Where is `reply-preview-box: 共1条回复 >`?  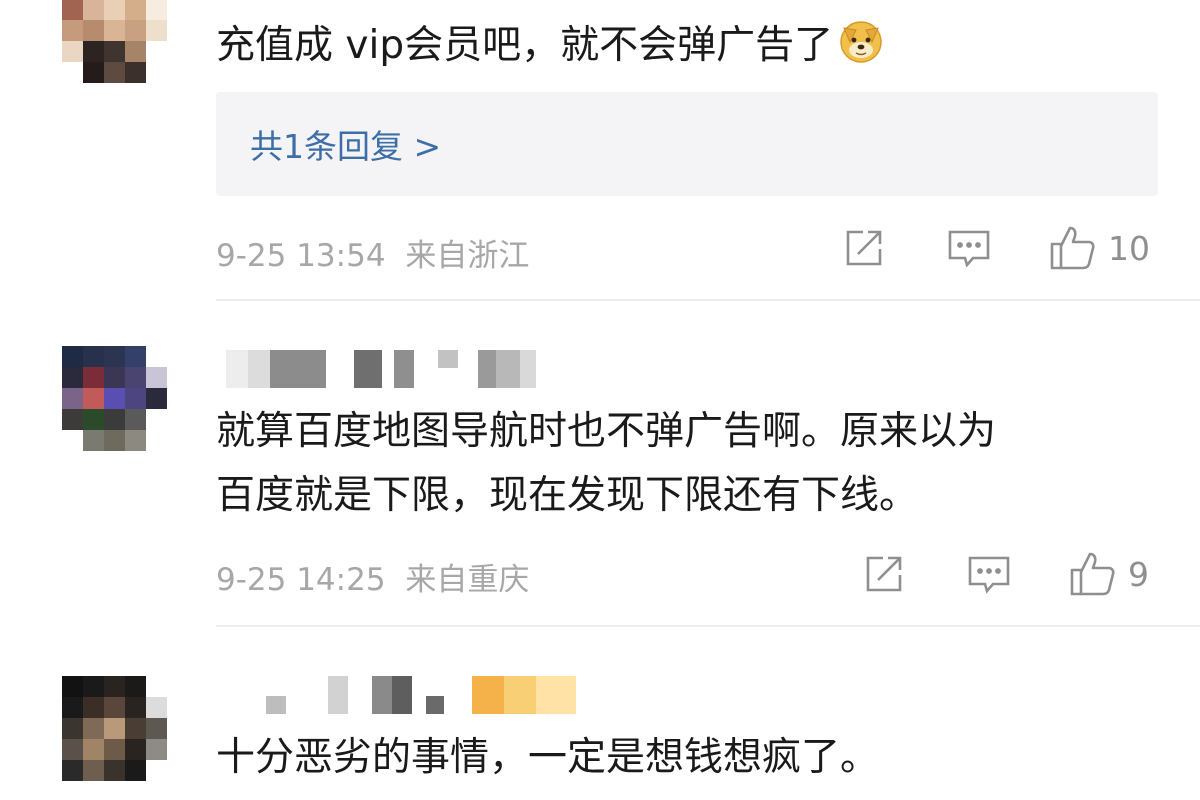
reply-preview-box: 共1条回复 > is located at coordinates (687, 144).